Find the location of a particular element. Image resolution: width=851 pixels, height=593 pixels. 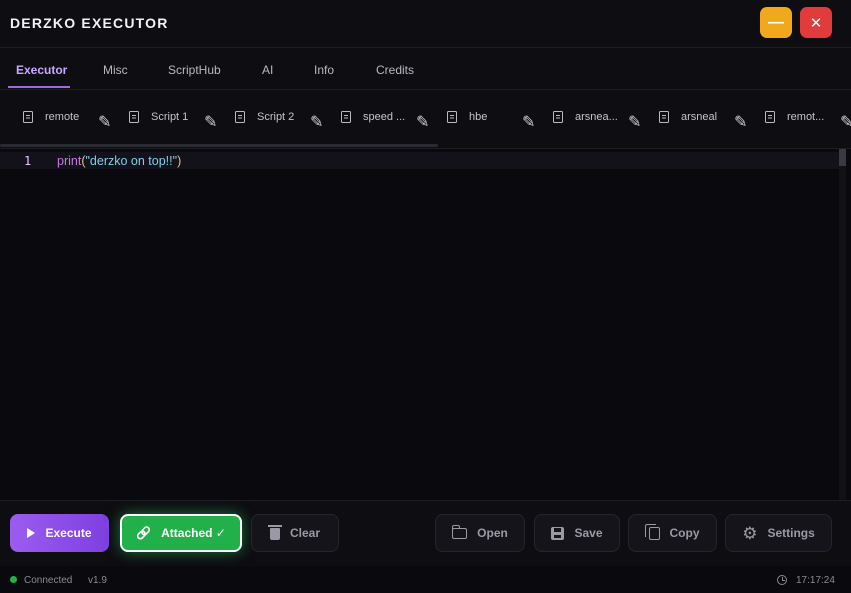

tab-credits: Credits is located at coordinates (395, 70).